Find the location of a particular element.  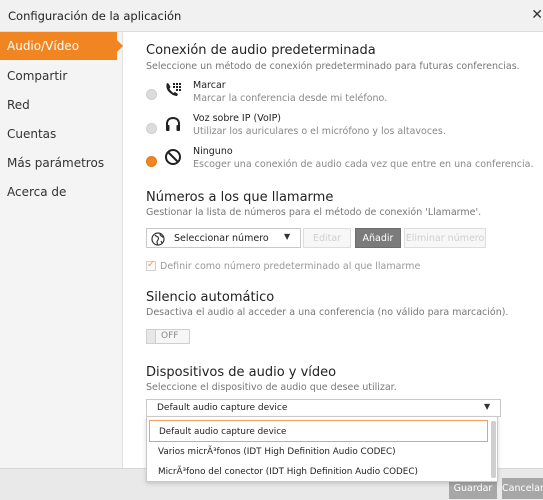

dropdown-option-default: Default audio capture device is located at coordinates (318, 431).